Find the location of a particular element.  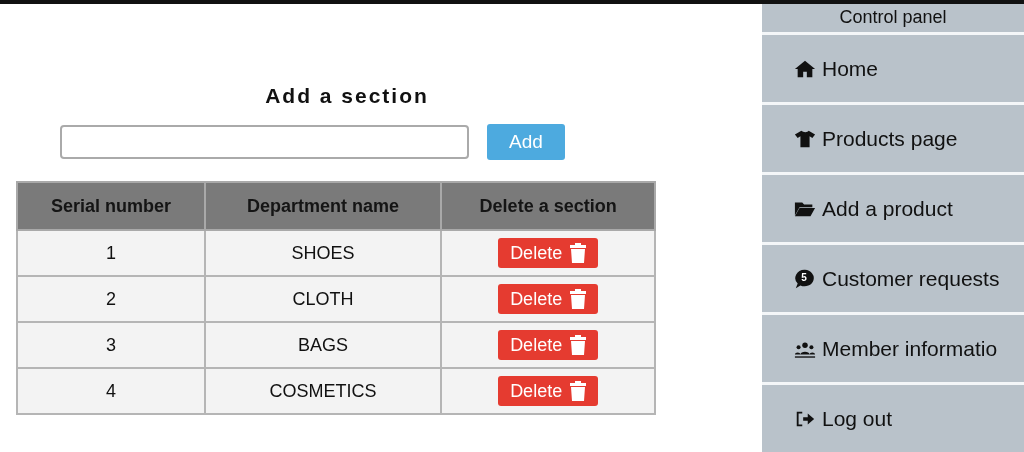

sidebar-title: Control panel is located at coordinates (893, 19).